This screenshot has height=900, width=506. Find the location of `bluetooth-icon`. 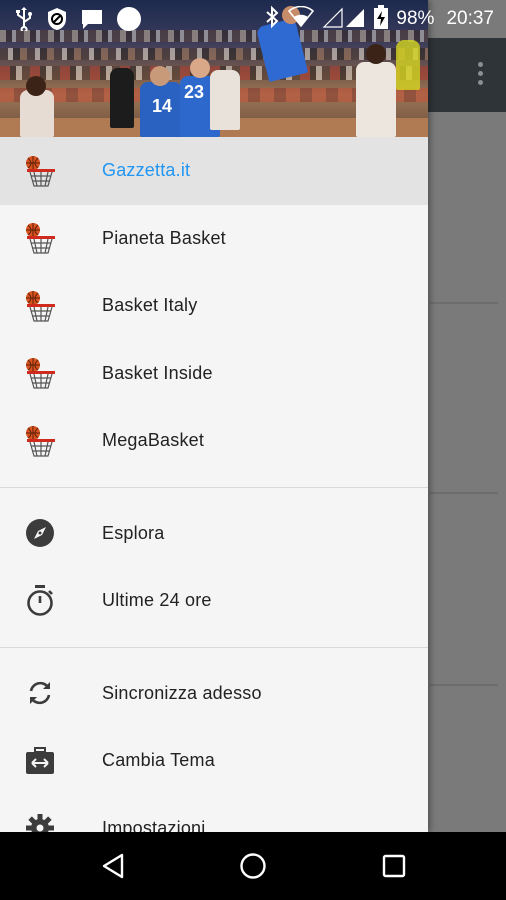

bluetooth-icon is located at coordinates (272, 19).